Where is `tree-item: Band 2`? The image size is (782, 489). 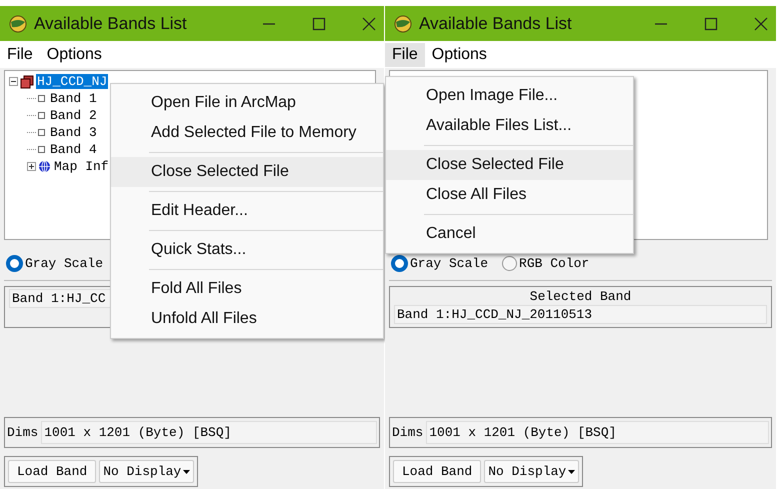
tree-item: Band 2 is located at coordinates (73, 115).